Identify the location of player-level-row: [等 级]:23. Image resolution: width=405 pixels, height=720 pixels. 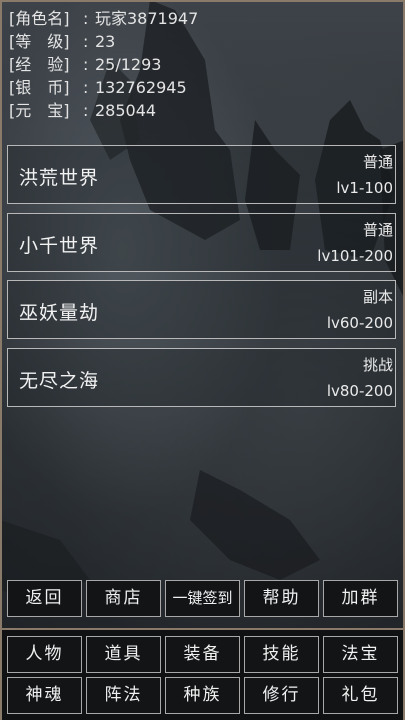
(103, 41).